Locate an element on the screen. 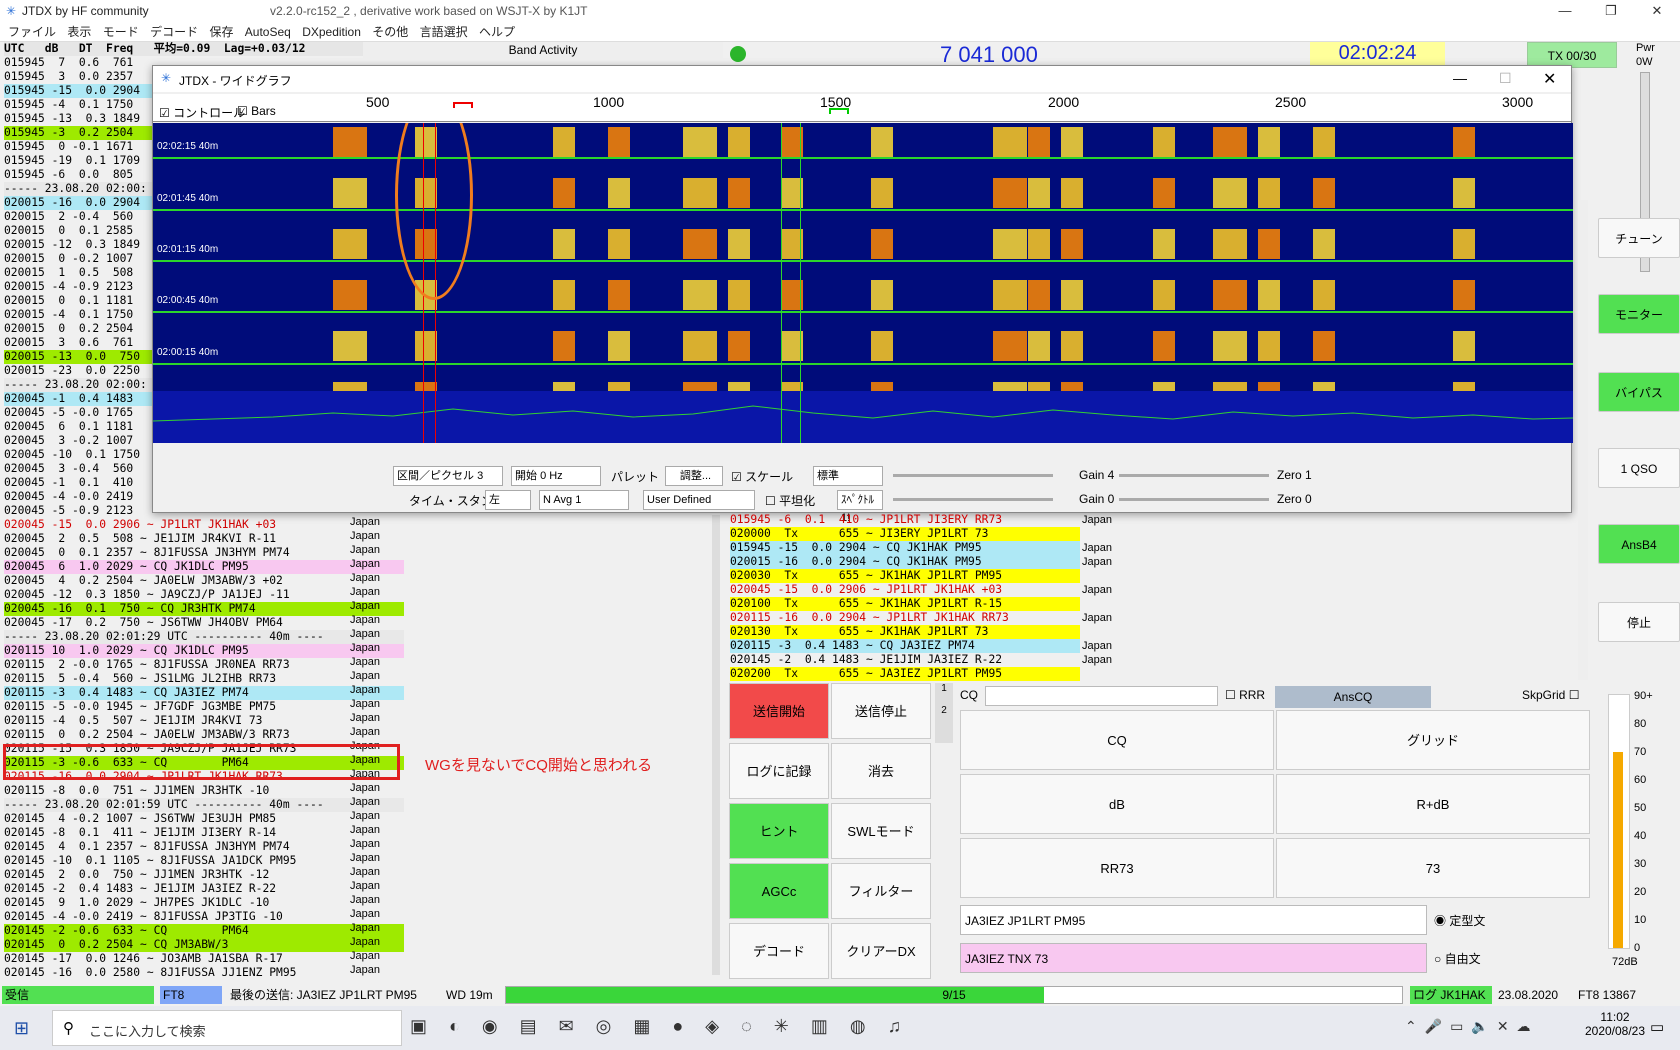 This screenshot has height=1050, width=1680. tray-icons: ⌃🎤▭🔈✕☁ is located at coordinates (1472, 1026).